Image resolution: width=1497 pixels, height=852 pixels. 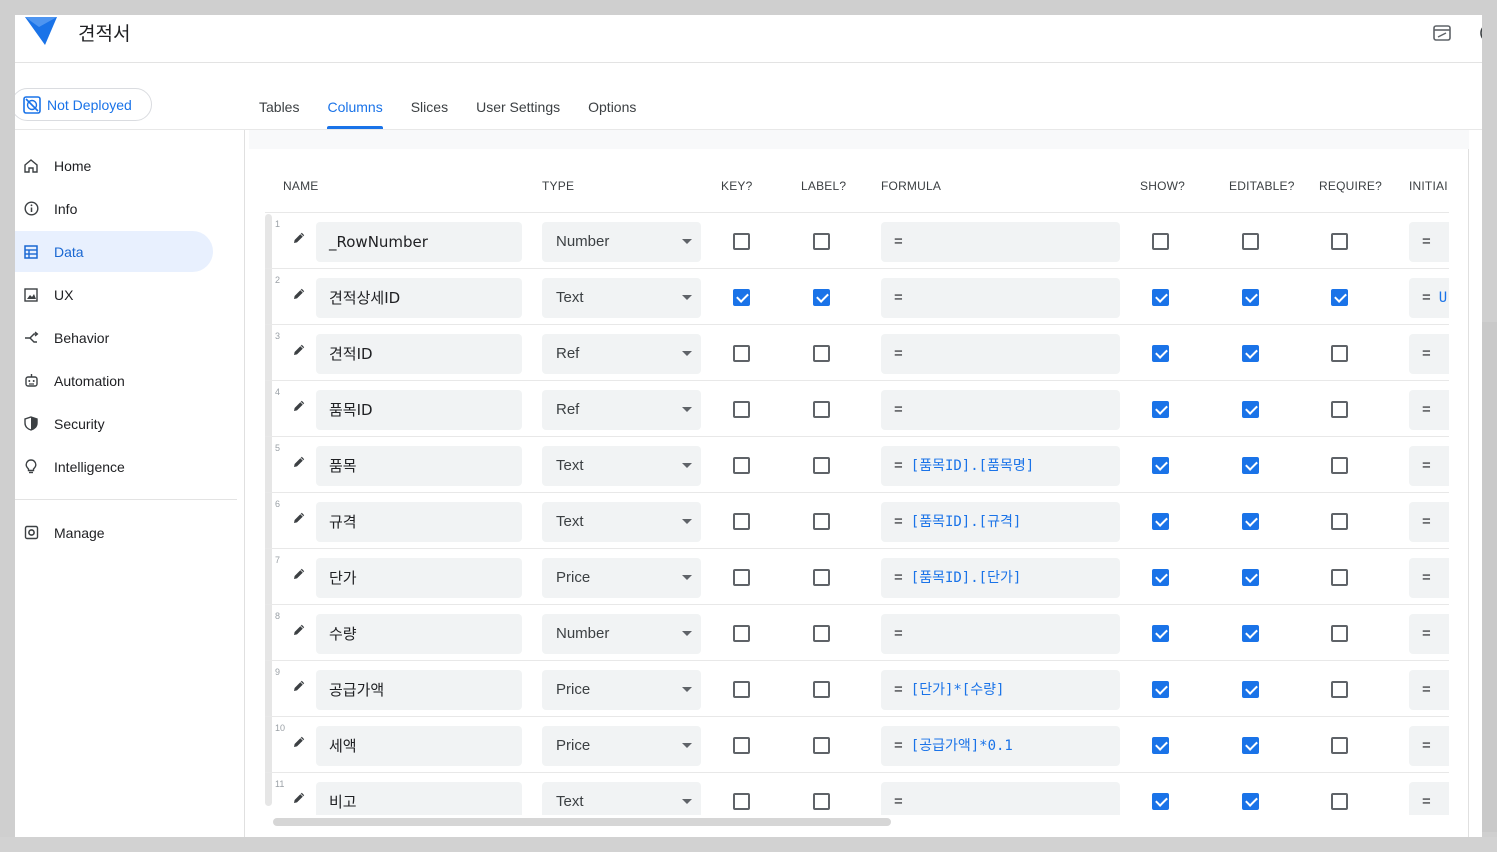 I want to click on column-name-field: 견적상세ID, so click(x=419, y=298).